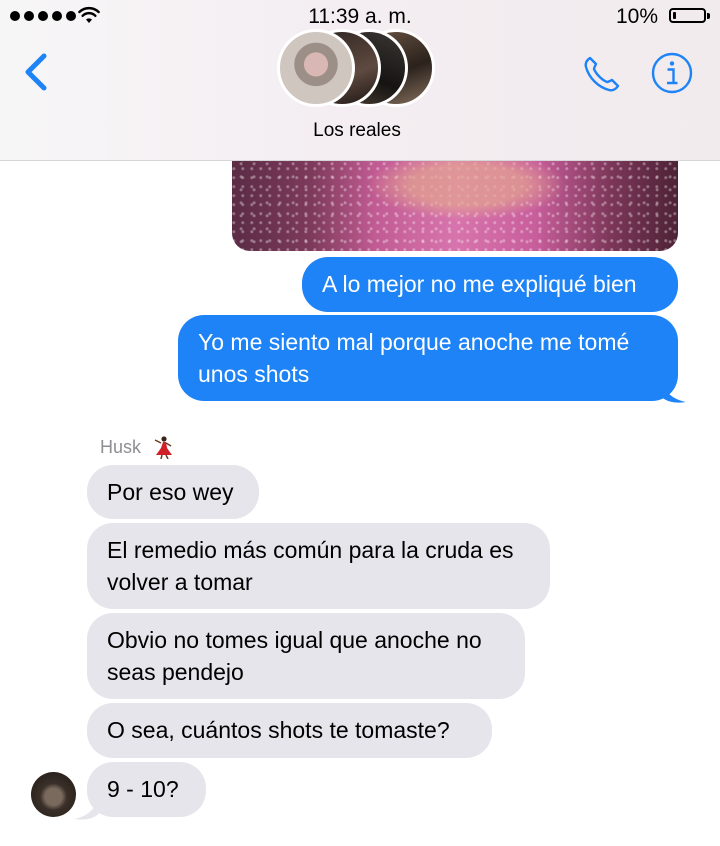 The image size is (720, 846). What do you see at coordinates (673, 389) in the screenshot?
I see `outgoing-bubble-tail` at bounding box center [673, 389].